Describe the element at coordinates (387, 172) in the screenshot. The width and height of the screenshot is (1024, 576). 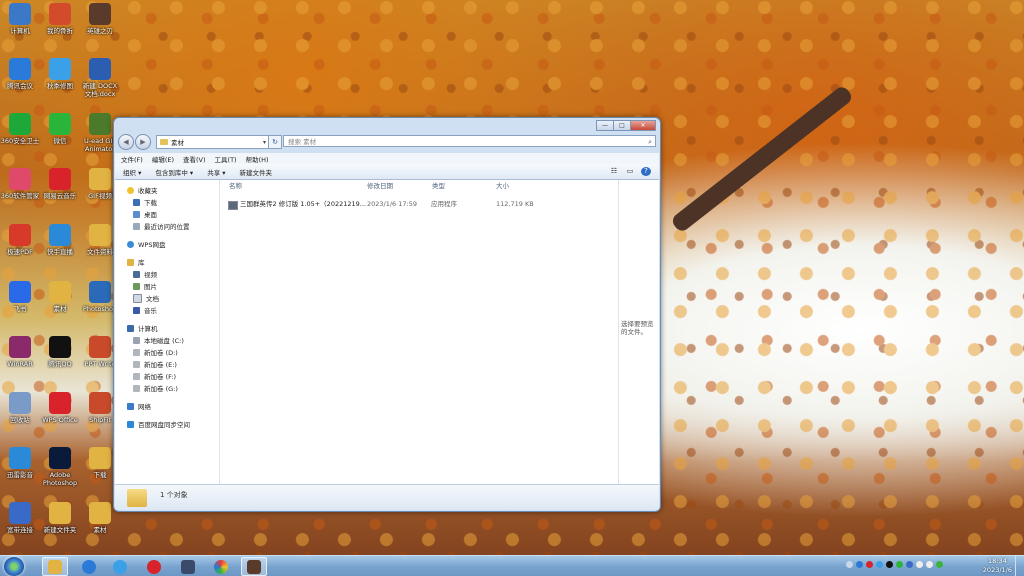
I see `command-bar: 组织 ▾ 包含到库中 ▾ 共享 ▾ 新建文件夹 ☷ ▭ ?` at that location.